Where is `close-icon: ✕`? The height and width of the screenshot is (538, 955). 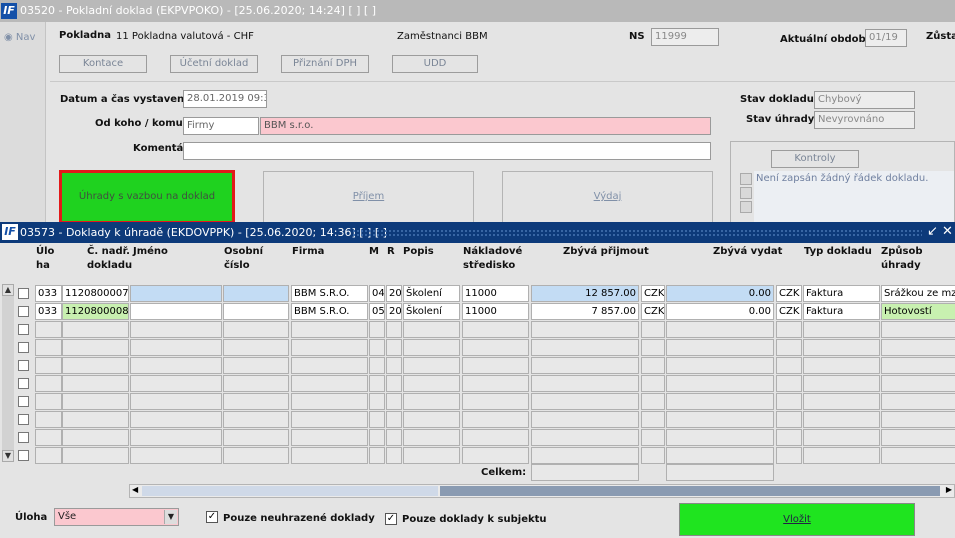
close-icon: ✕ is located at coordinates (947, 231).